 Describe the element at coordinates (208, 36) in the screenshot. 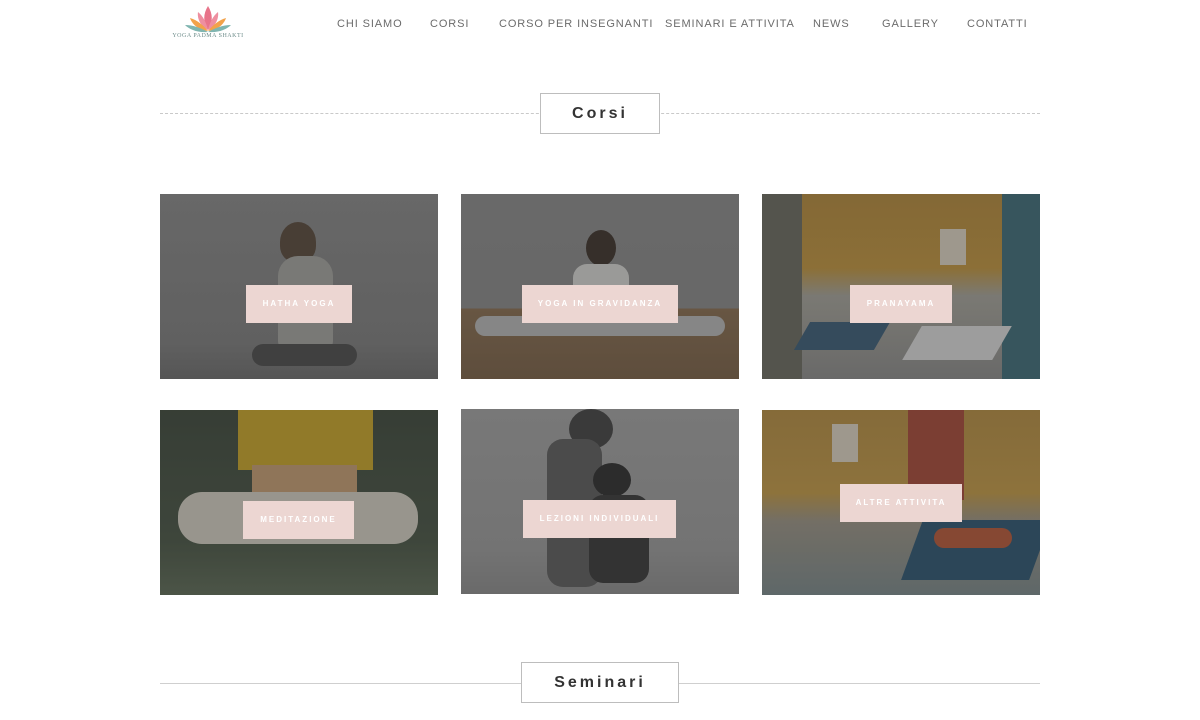

I see `logo-text: YOGA PADMA SHAKTI` at that location.